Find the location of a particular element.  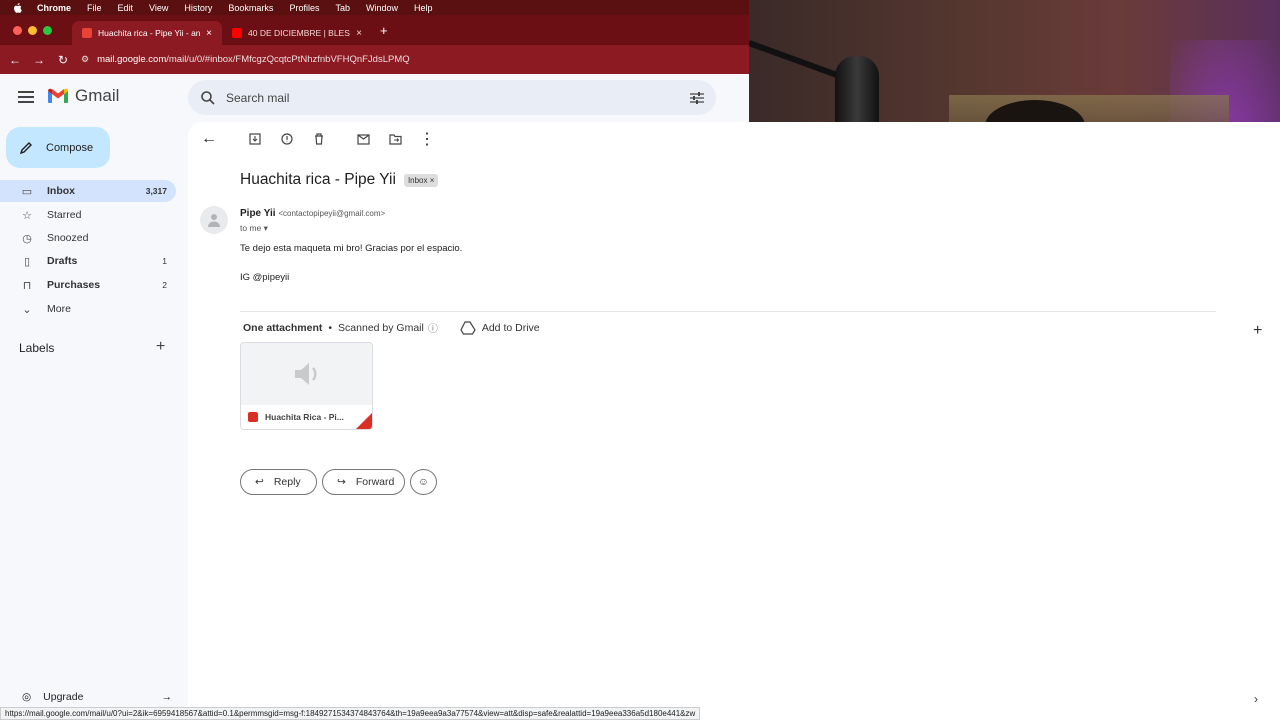

sidebar-item-inbox: ▭ Inbox 3,317 is located at coordinates (88, 191).